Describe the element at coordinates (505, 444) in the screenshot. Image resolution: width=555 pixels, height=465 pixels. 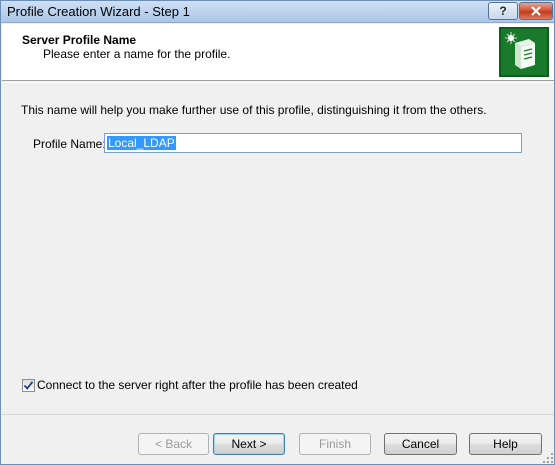
I see `help-button: Help` at that location.